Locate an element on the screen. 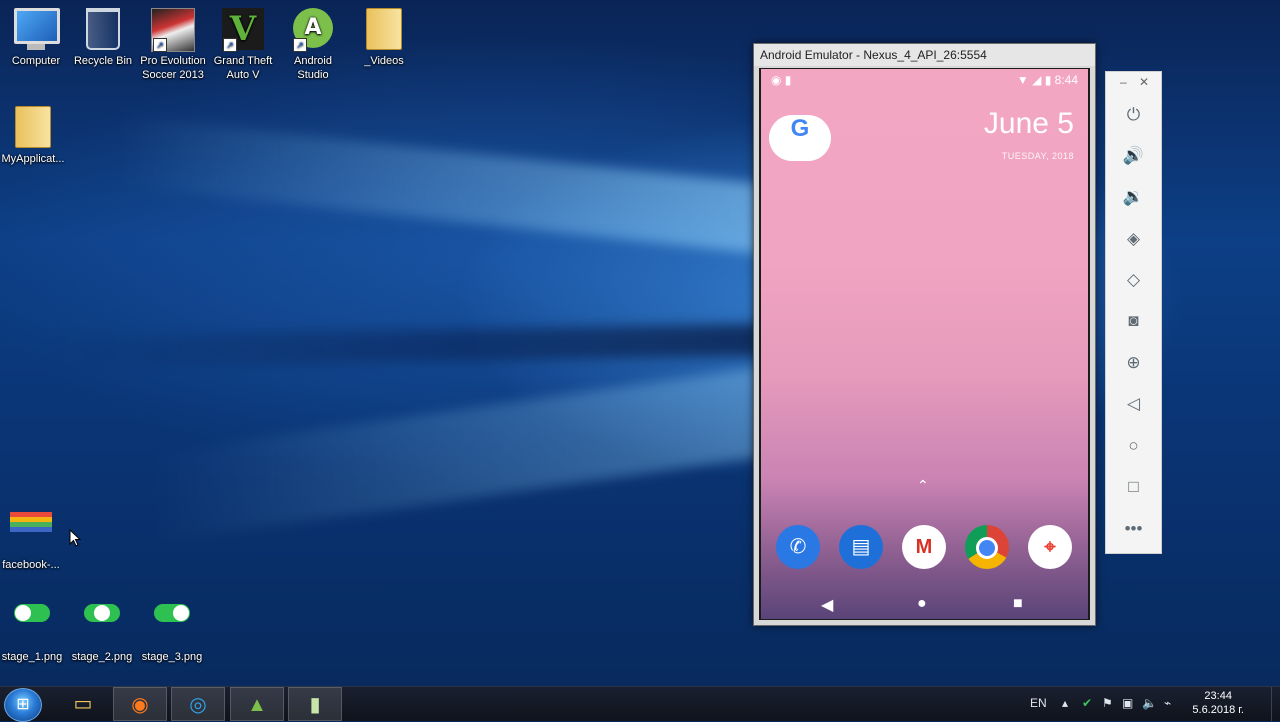 This screenshot has width=1280, height=722. desktop-icon-label: Android Studio is located at coordinates (313, 68).